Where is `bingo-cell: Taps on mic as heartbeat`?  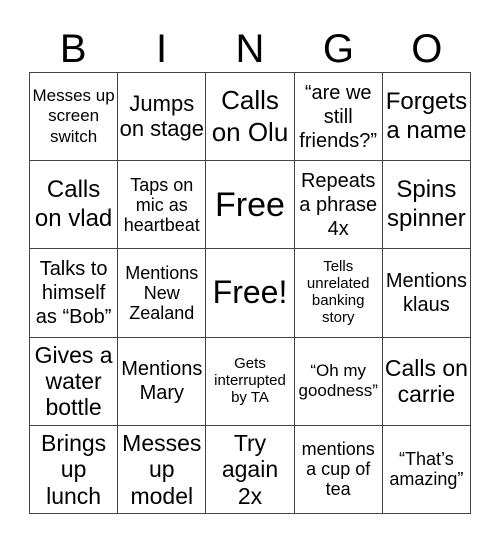
bingo-cell: Taps on mic as heartbeat is located at coordinates (162, 205).